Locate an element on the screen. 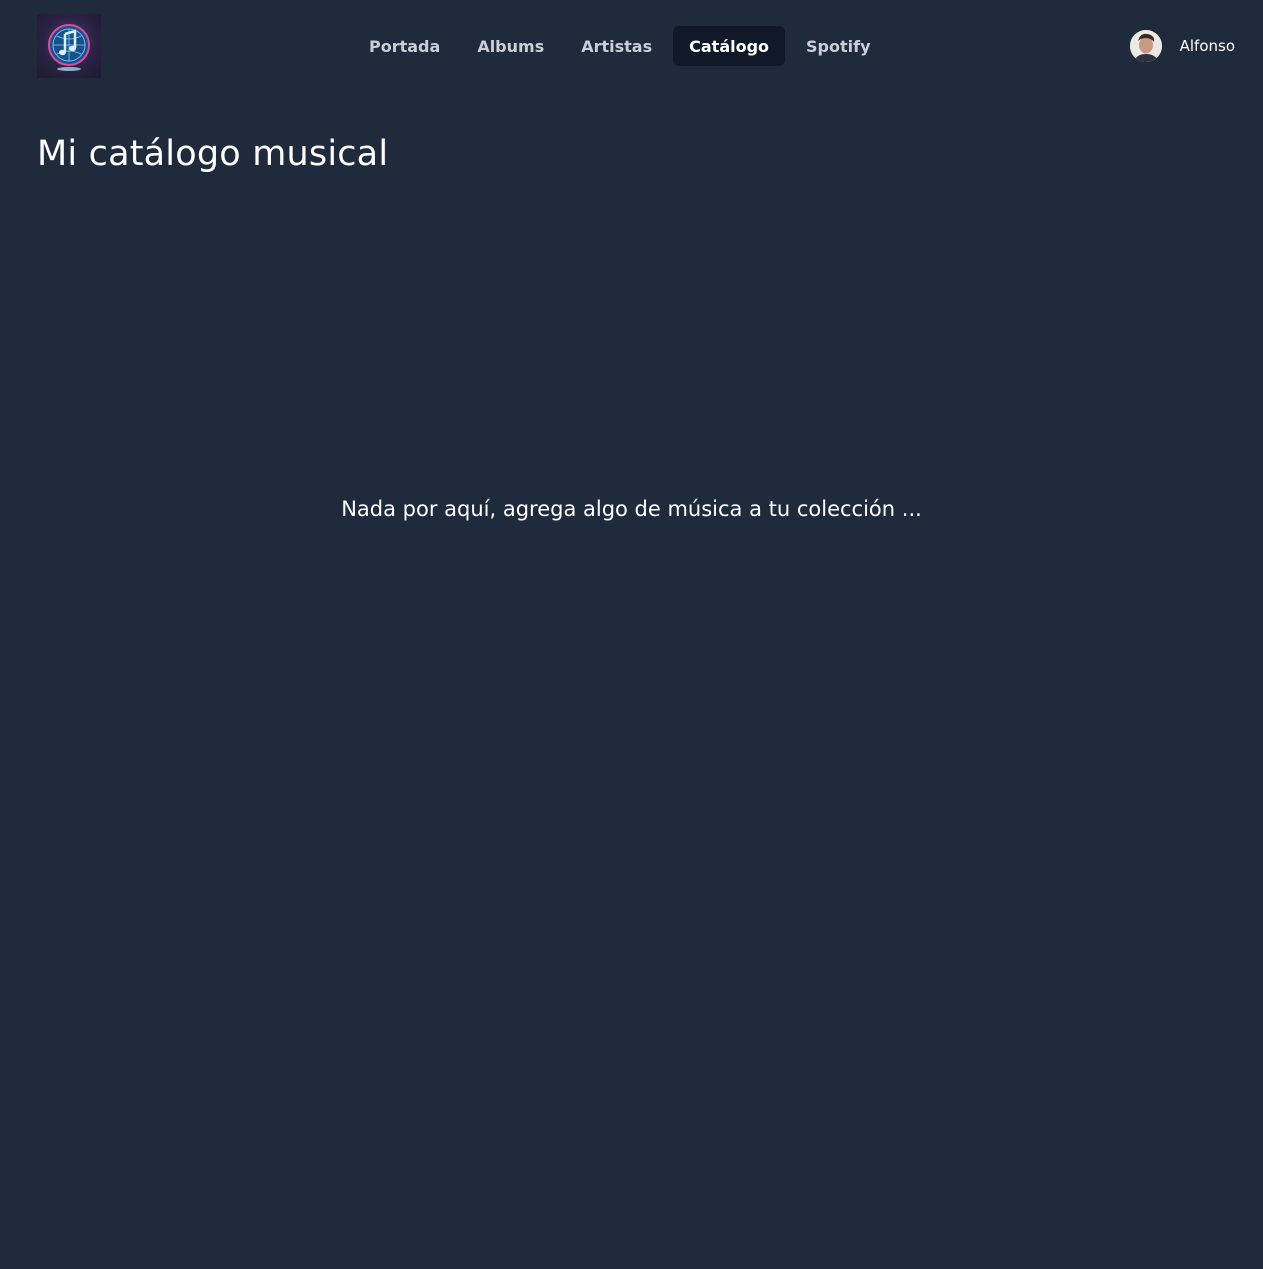 This screenshot has height=1269, width=1263. user-name: Alfonso is located at coordinates (1207, 46).